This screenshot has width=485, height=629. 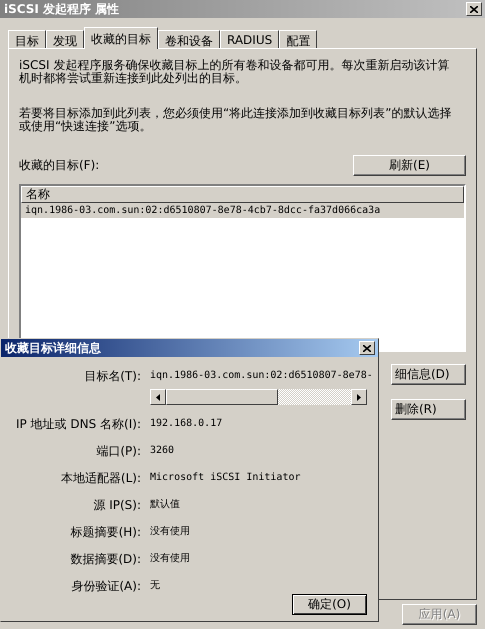 What do you see at coordinates (409, 165) in the screenshot?
I see `refresh-button: 刷新(E)` at bounding box center [409, 165].